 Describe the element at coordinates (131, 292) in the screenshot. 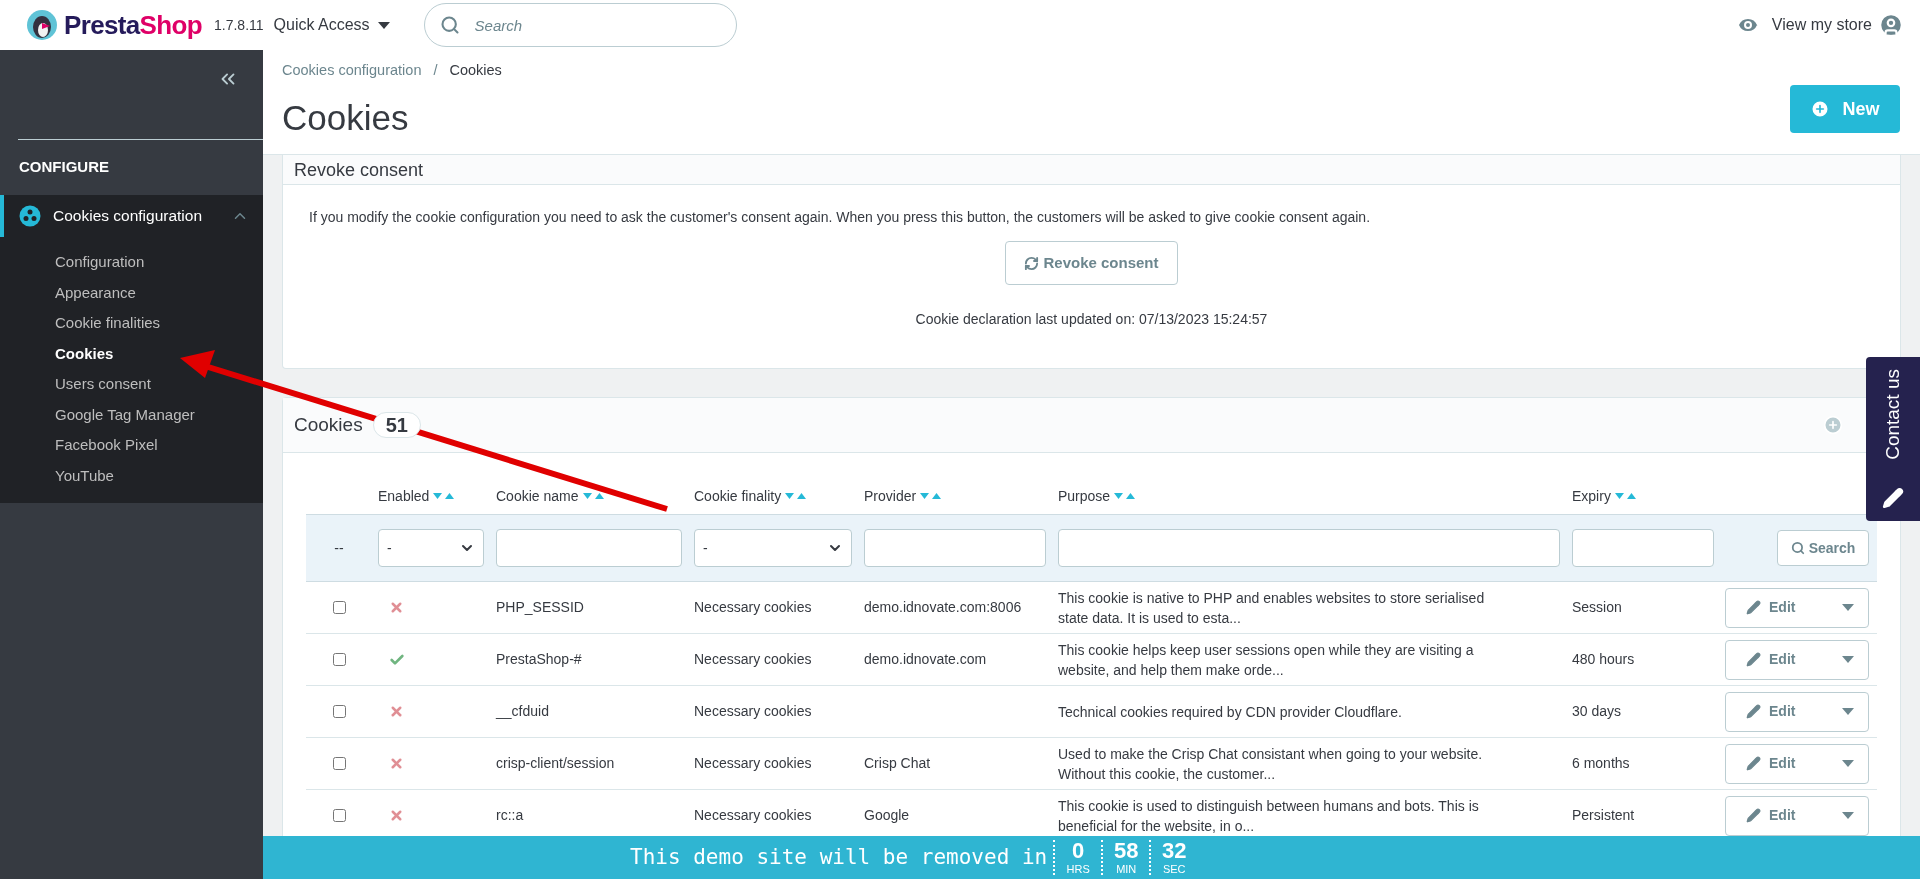

I see `menu-item: Appearance` at that location.